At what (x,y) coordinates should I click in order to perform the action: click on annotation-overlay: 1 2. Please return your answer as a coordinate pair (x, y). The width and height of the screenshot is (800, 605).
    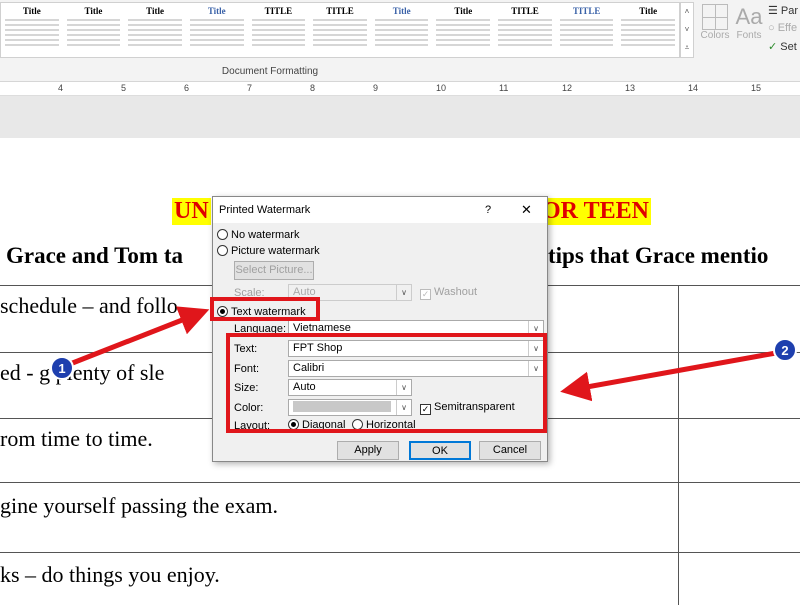
    Looking at the image, I should click on (423, 354).